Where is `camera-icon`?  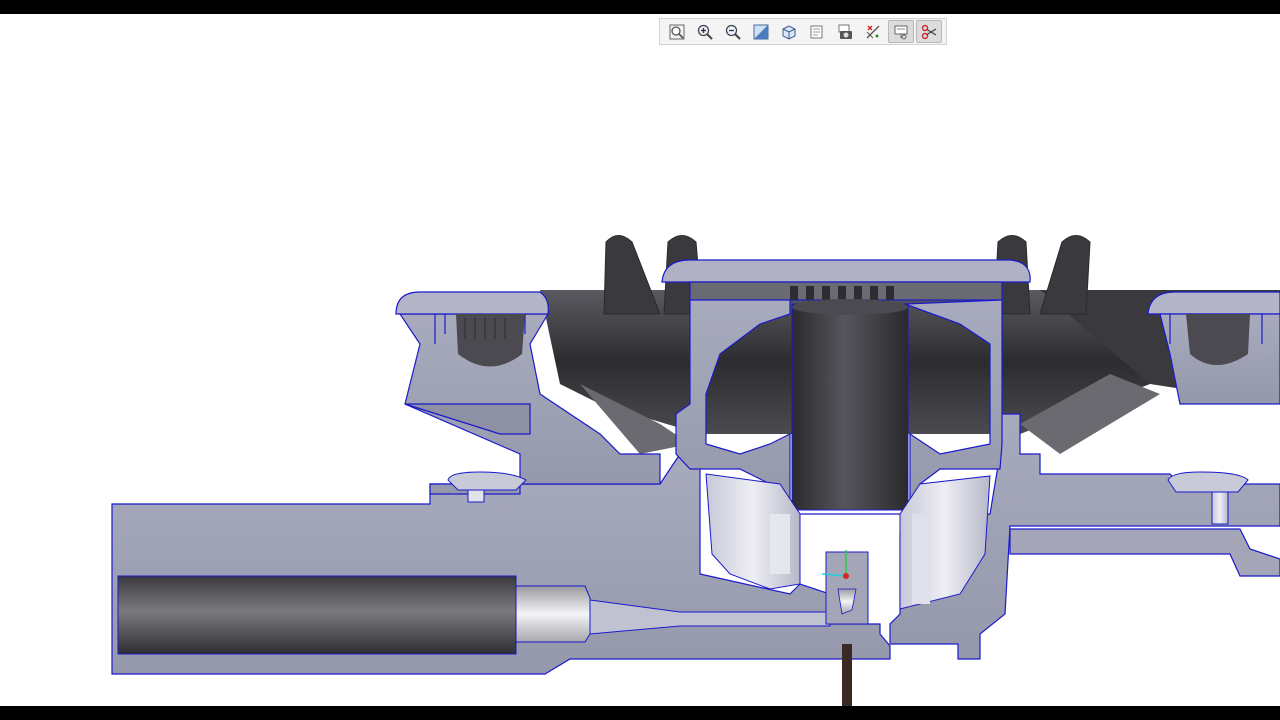 camera-icon is located at coordinates (845, 31).